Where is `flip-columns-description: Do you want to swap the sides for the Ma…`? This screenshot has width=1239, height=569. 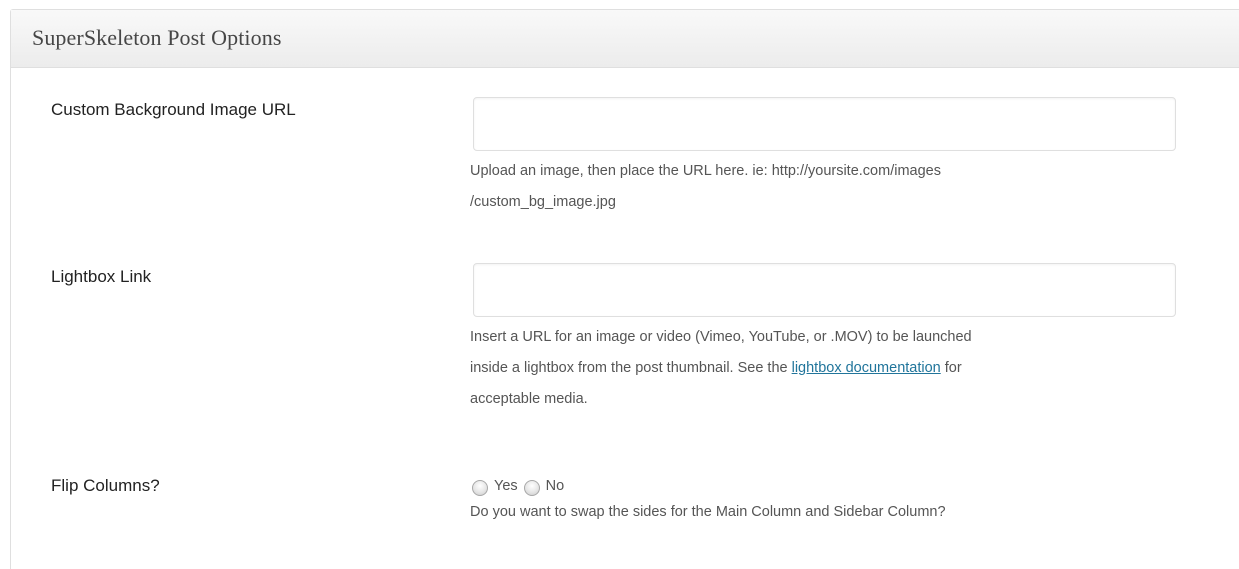
flip-columns-description: Do you want to swap the sides for the Ma… is located at coordinates (708, 512).